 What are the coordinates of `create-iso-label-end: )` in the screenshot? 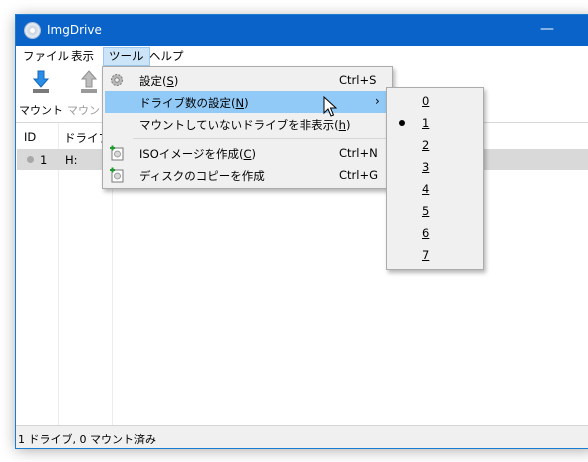 It's located at (254, 154).